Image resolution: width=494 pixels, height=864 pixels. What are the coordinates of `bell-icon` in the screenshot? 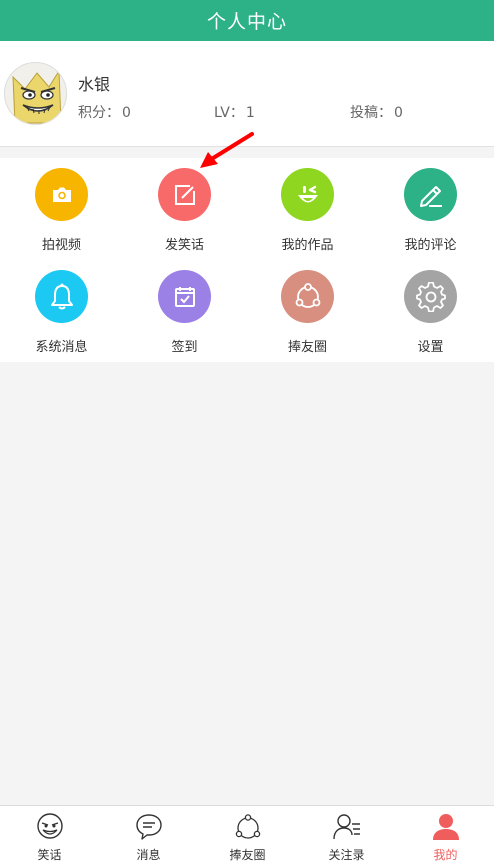 It's located at (61, 296).